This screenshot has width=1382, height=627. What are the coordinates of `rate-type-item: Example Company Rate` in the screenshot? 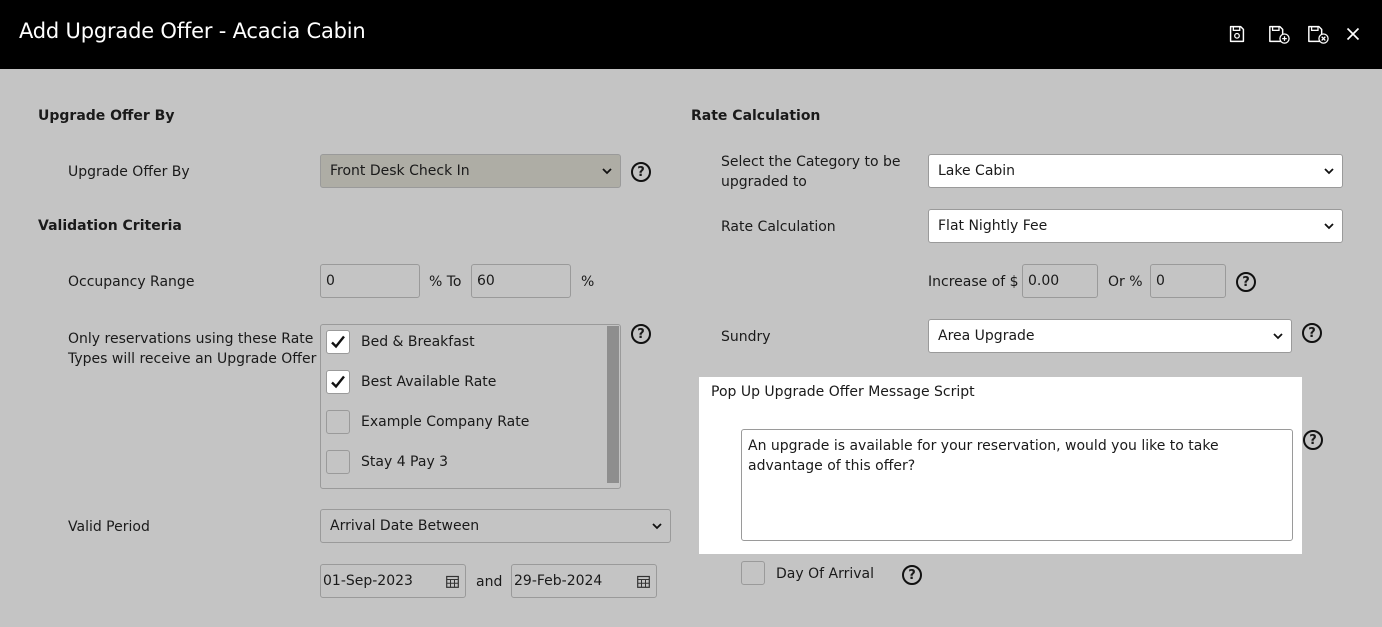 It's located at (427, 422).